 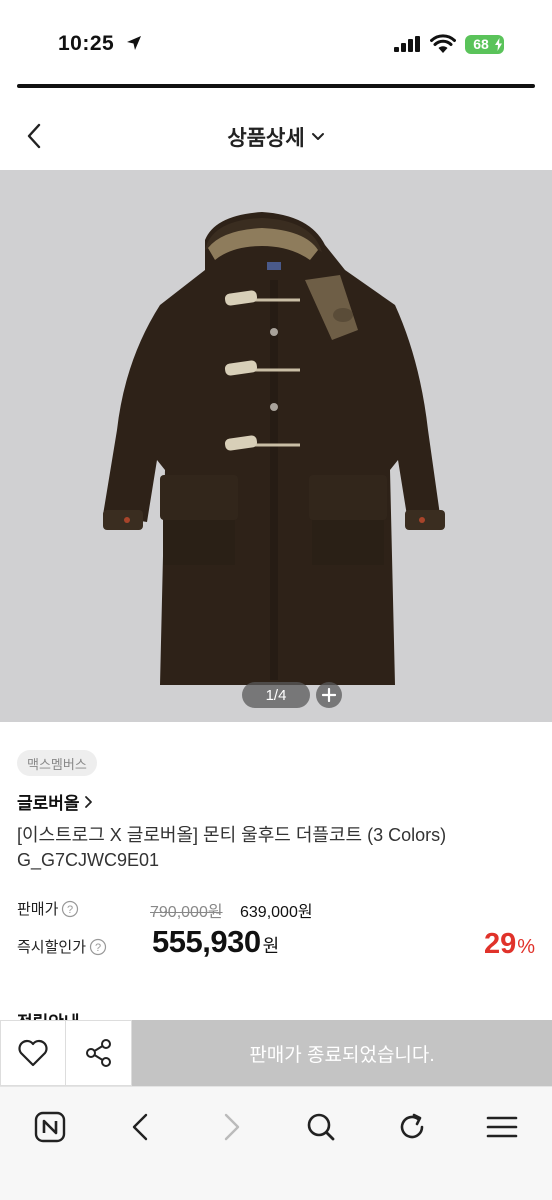 What do you see at coordinates (276, 695) in the screenshot?
I see `image-counter: 1/4` at bounding box center [276, 695].